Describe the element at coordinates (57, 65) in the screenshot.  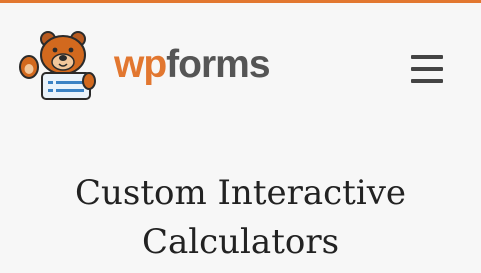
I see `wpforms-bear-mascot-icon` at that location.